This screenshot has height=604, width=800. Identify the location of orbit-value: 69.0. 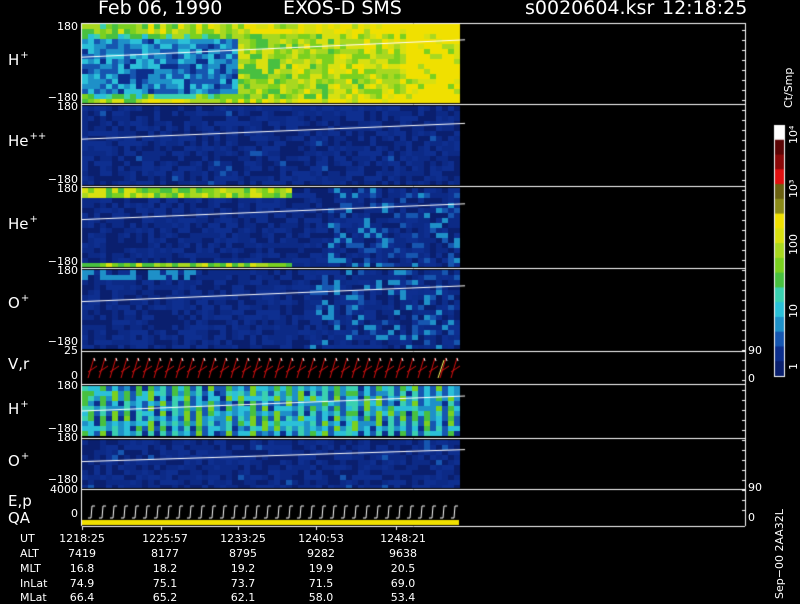
(403, 583).